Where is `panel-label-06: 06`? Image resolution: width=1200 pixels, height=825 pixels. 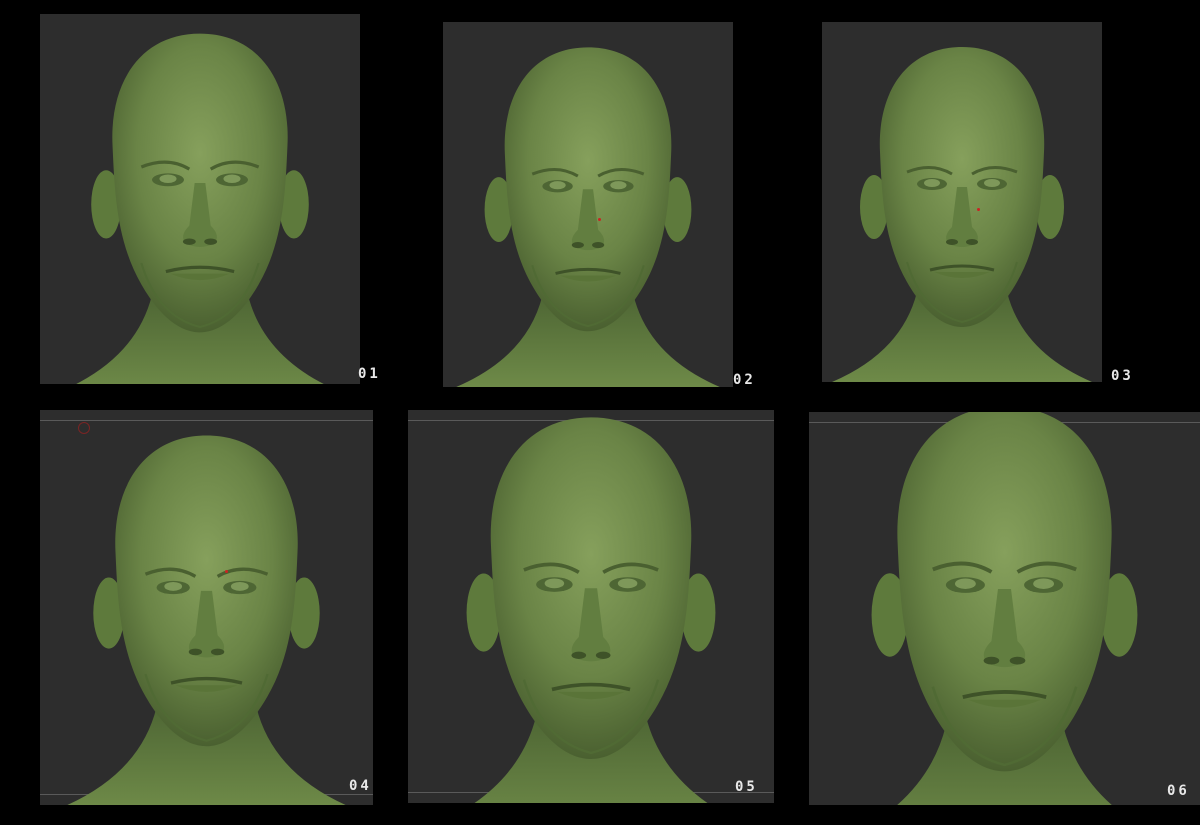 panel-label-06: 06 is located at coordinates (1178, 791).